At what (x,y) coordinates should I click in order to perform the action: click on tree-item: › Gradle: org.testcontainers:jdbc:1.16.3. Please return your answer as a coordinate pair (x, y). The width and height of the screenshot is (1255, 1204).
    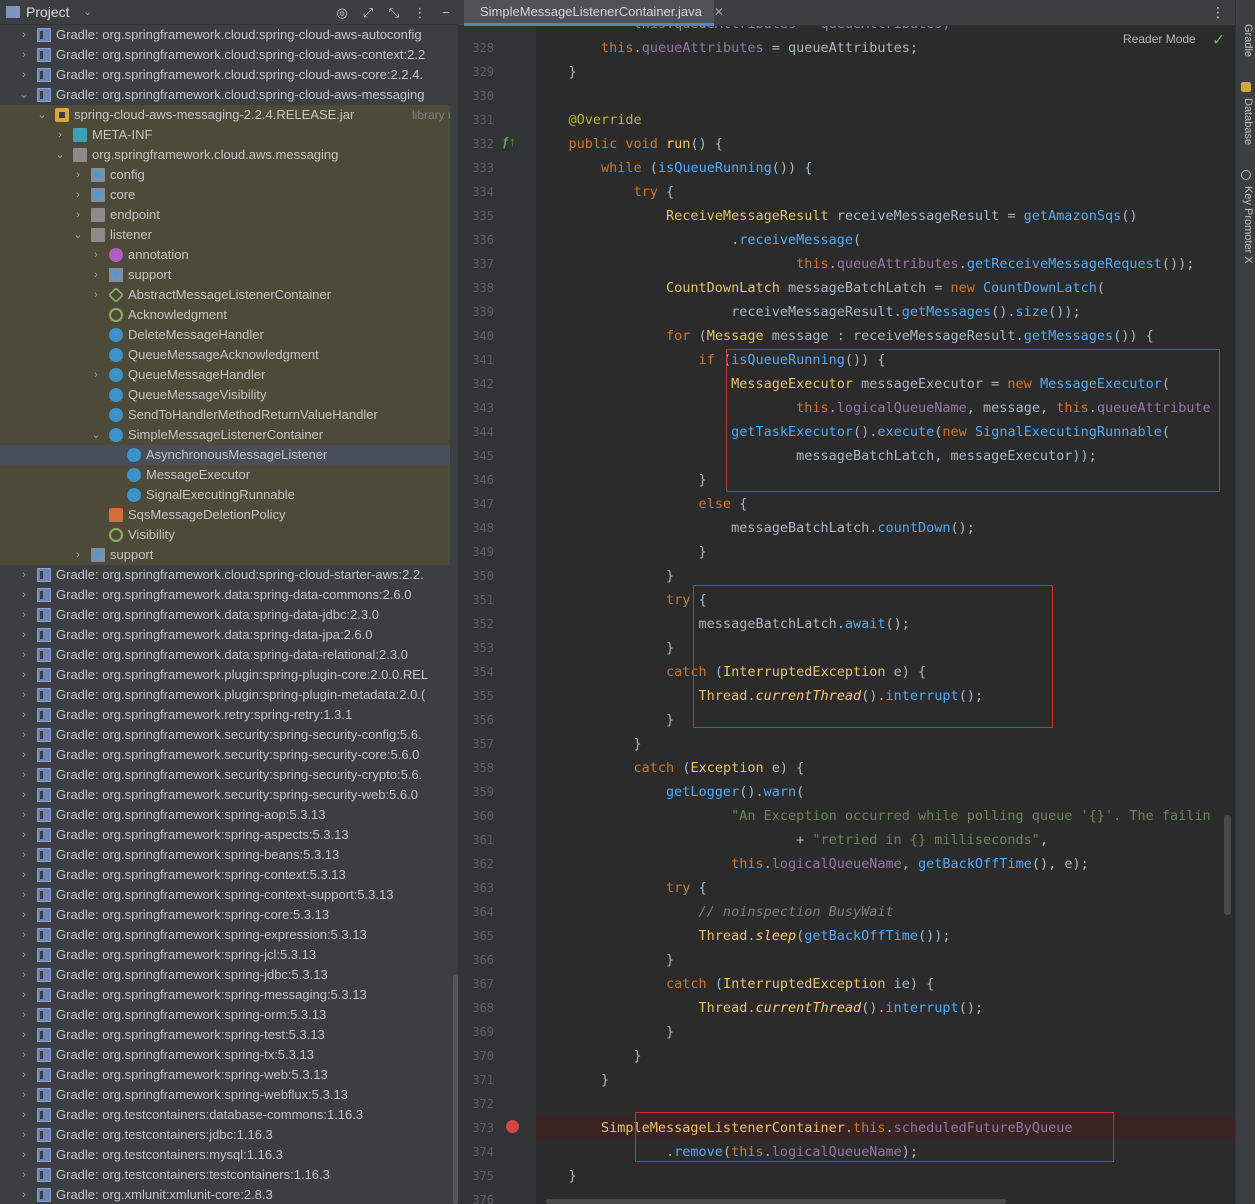
    Looking at the image, I should click on (225, 1135).